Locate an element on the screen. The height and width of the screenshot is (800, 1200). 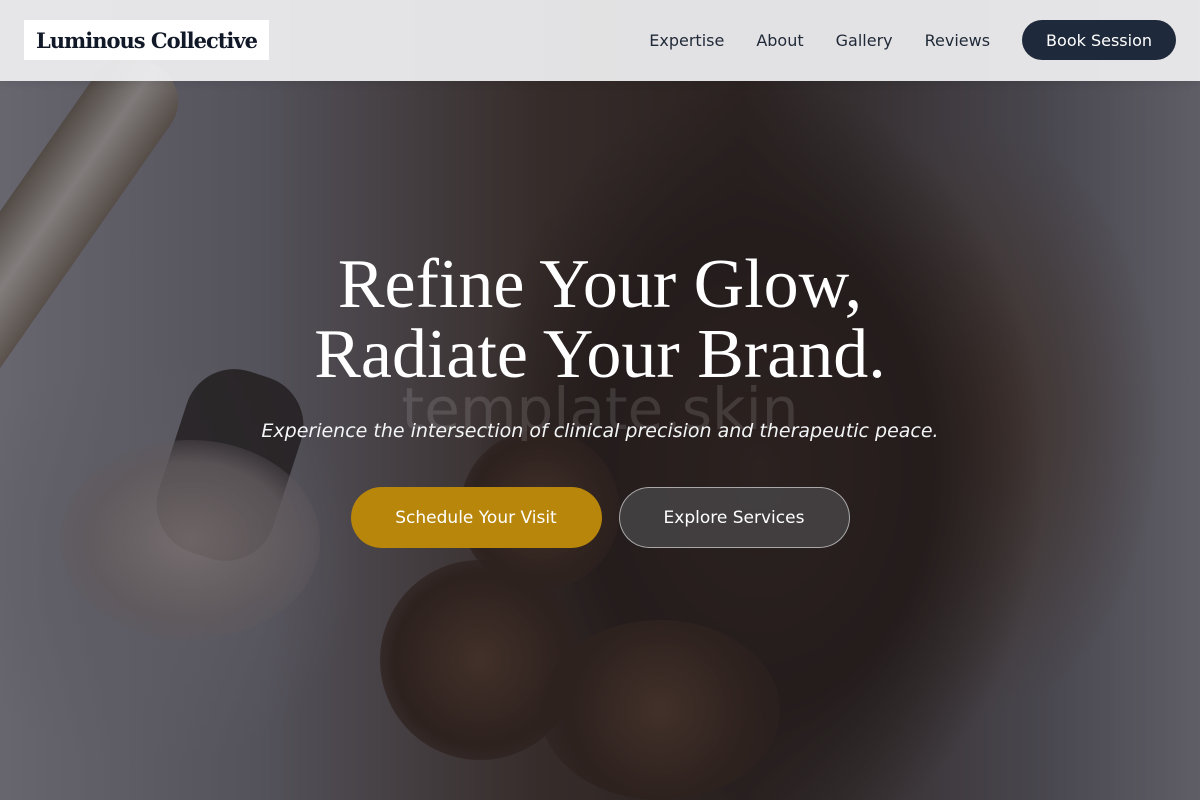
nav-link-gallery: Gallery is located at coordinates (864, 40).